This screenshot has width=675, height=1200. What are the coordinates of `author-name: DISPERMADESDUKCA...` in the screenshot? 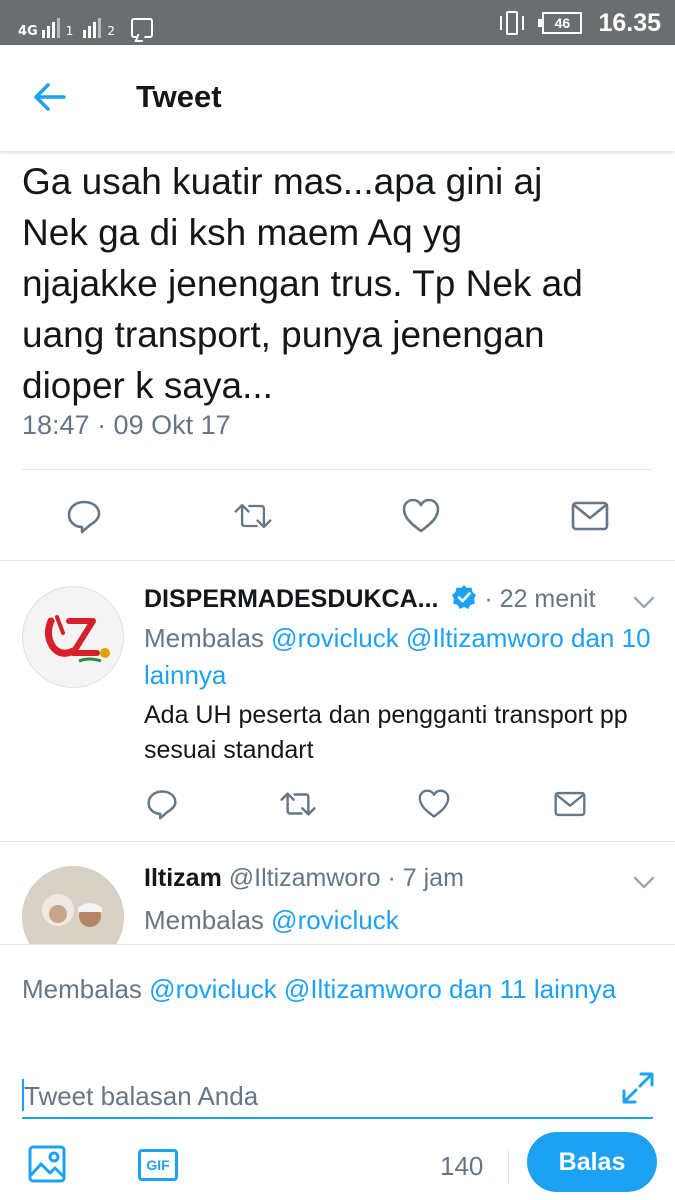 It's located at (291, 599).